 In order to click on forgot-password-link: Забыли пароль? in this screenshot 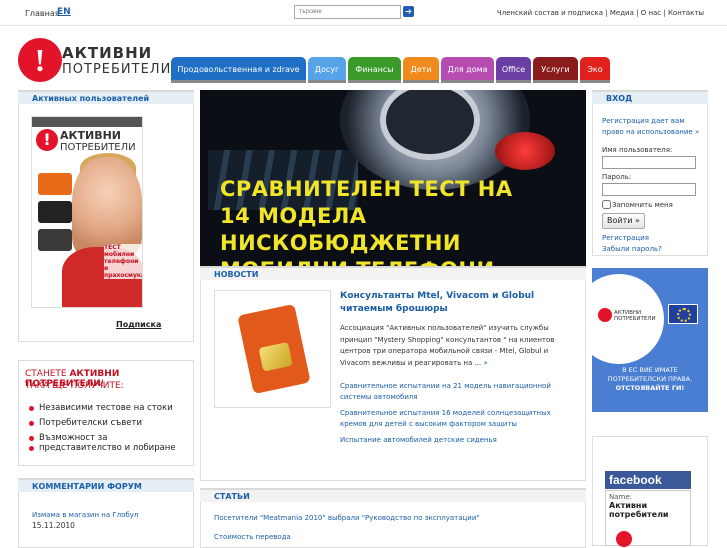, I will do `click(632, 249)`.